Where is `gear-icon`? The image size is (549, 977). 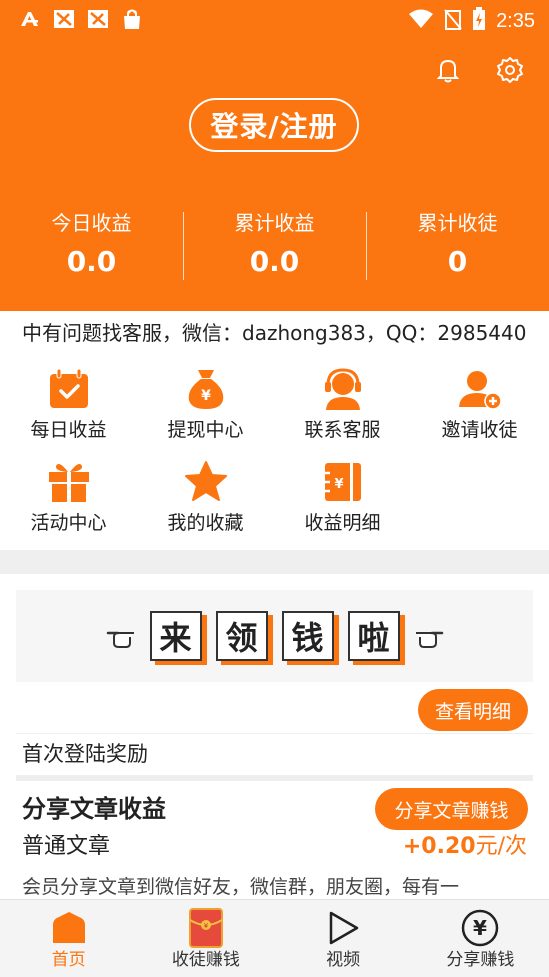 gear-icon is located at coordinates (510, 70).